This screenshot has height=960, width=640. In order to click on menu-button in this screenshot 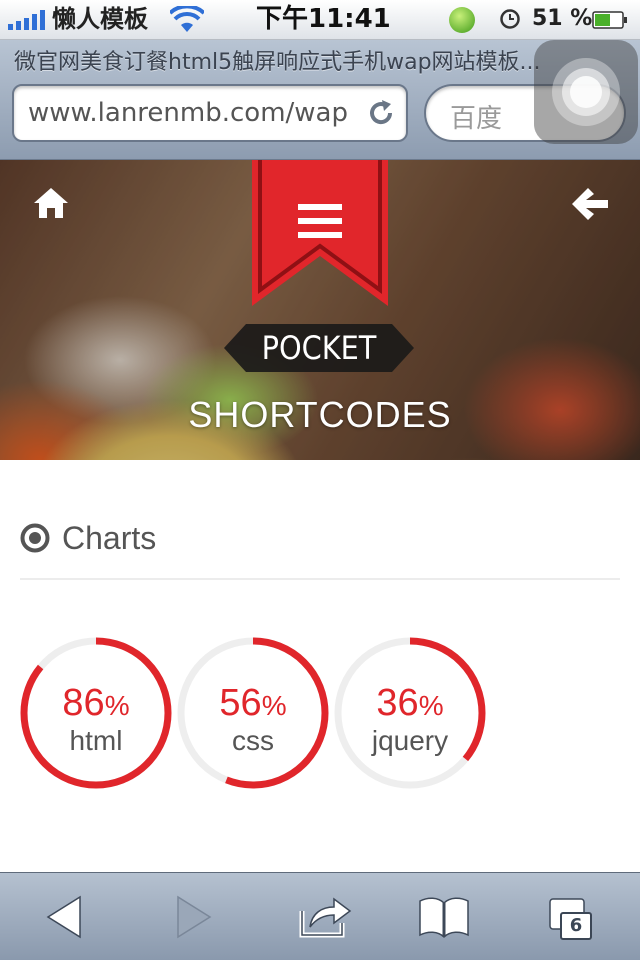, I will do `click(320, 233)`.